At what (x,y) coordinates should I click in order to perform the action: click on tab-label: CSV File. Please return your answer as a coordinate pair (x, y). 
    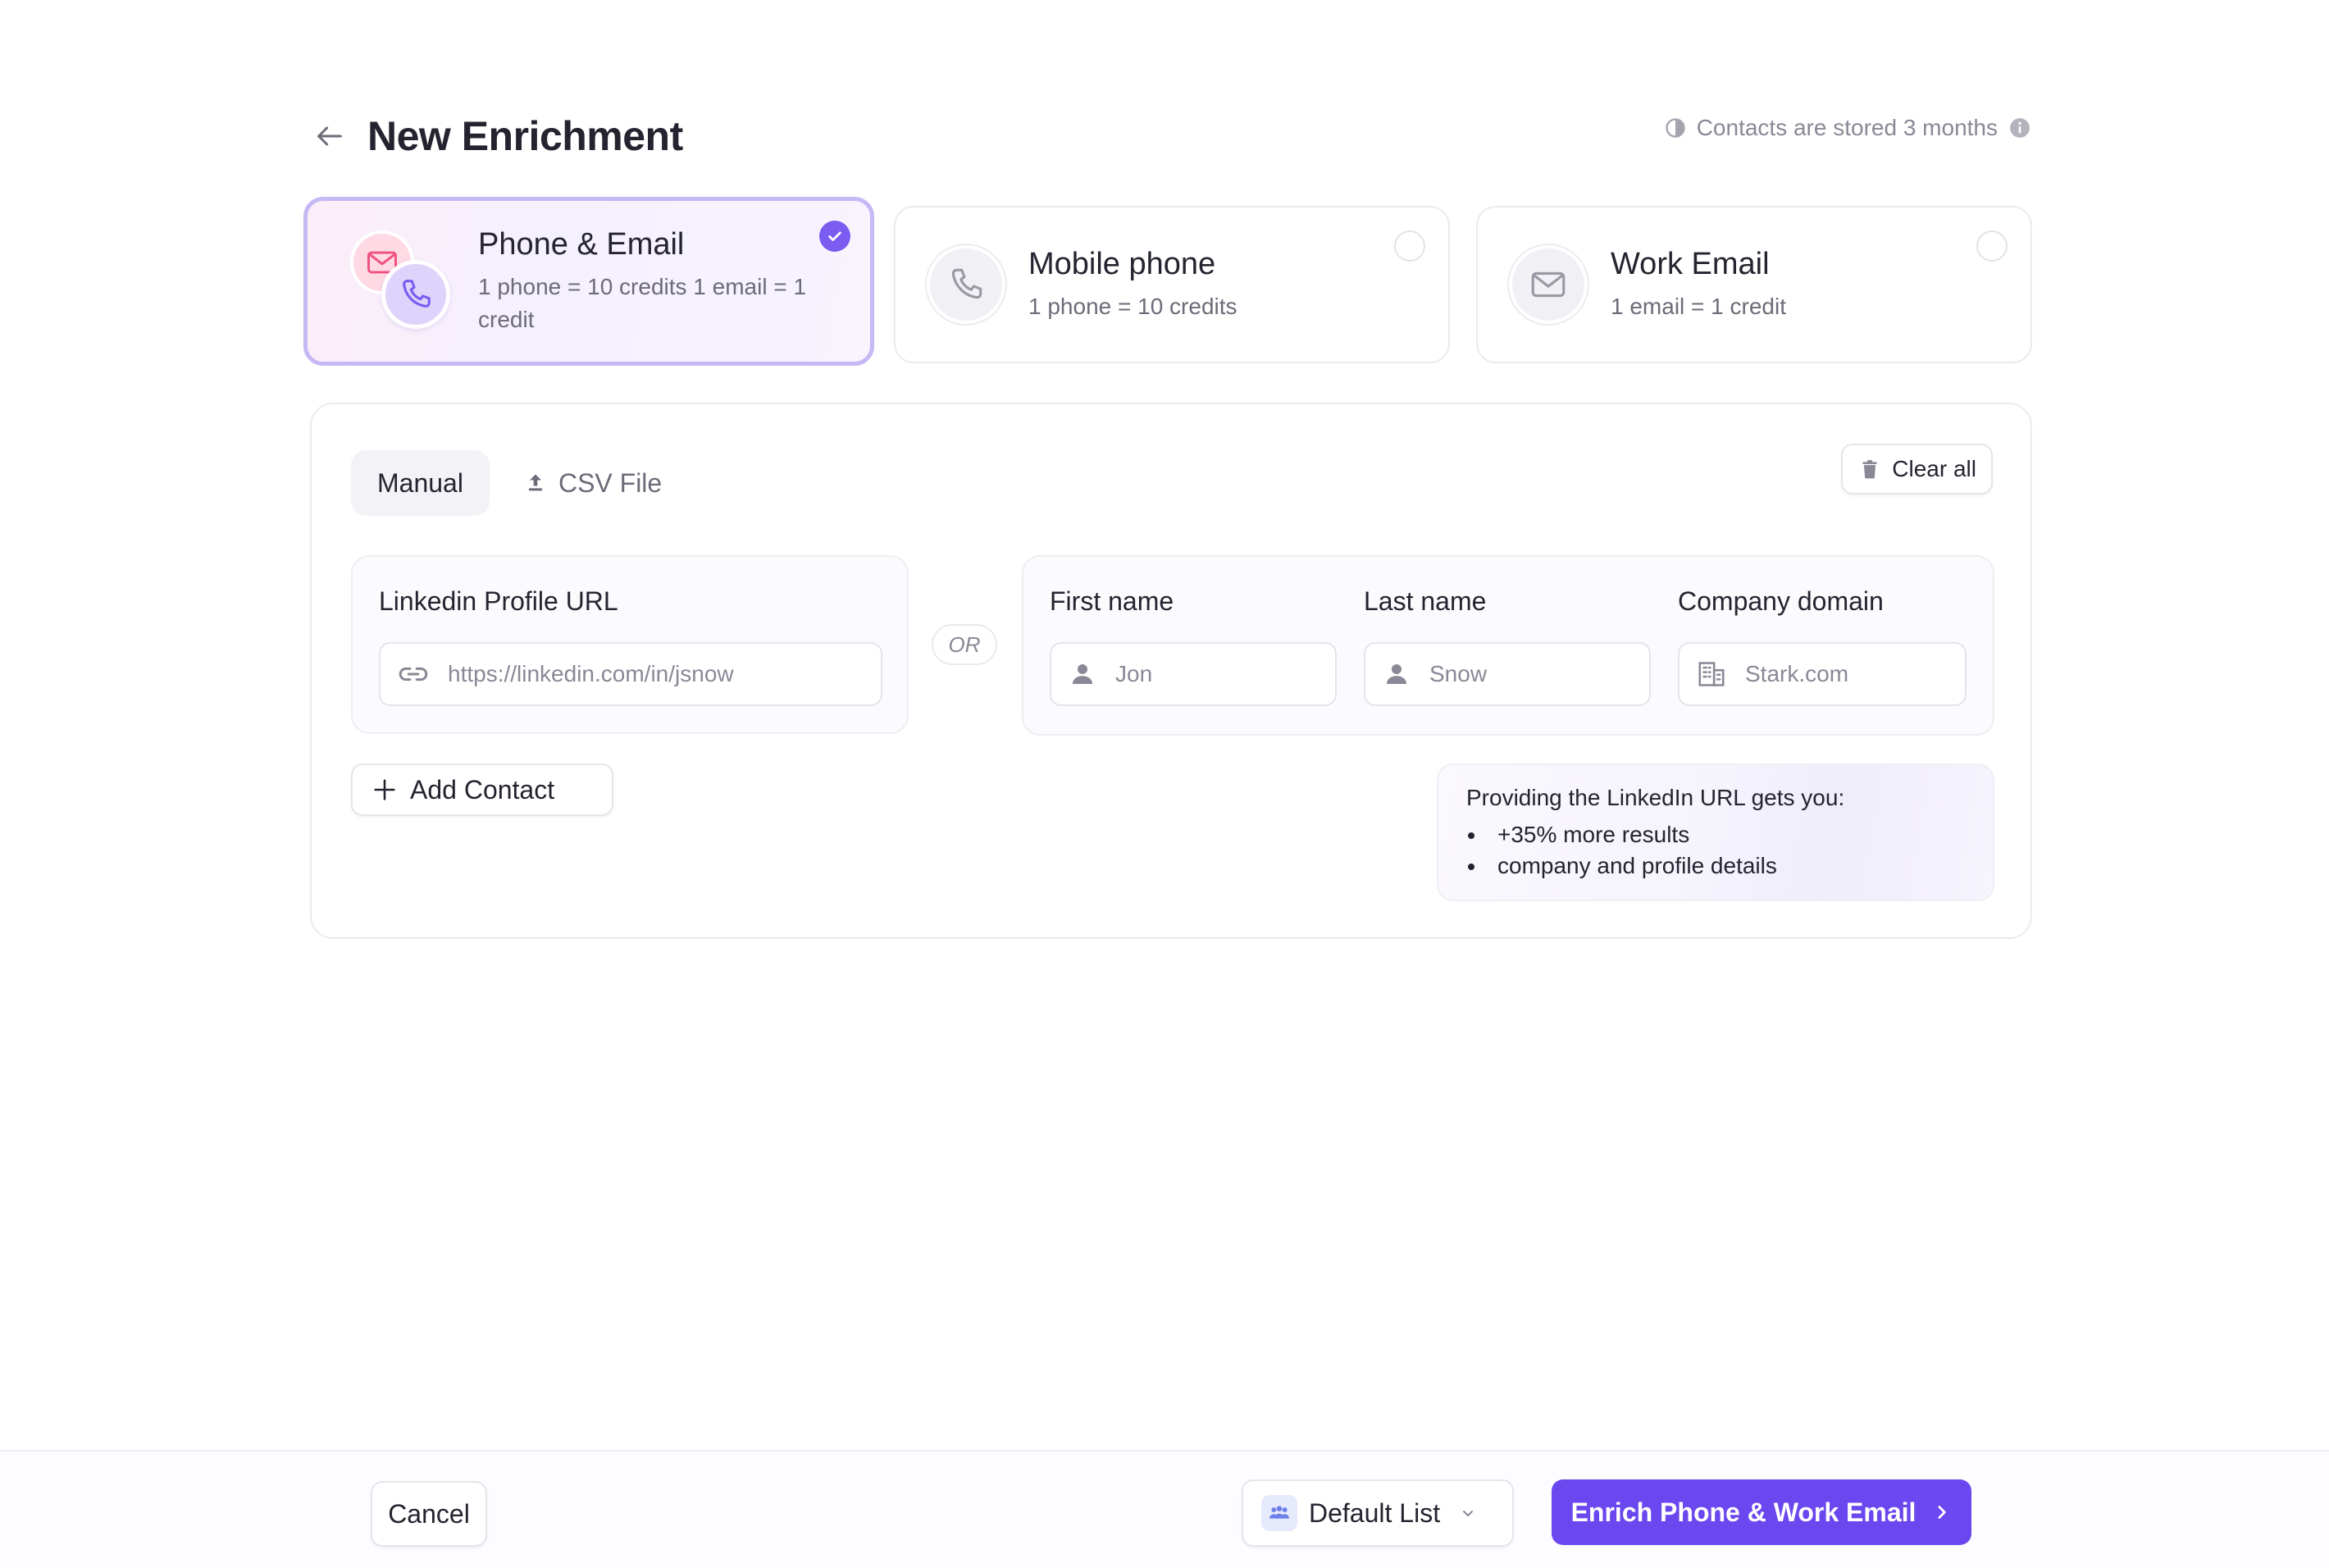
    Looking at the image, I should click on (610, 482).